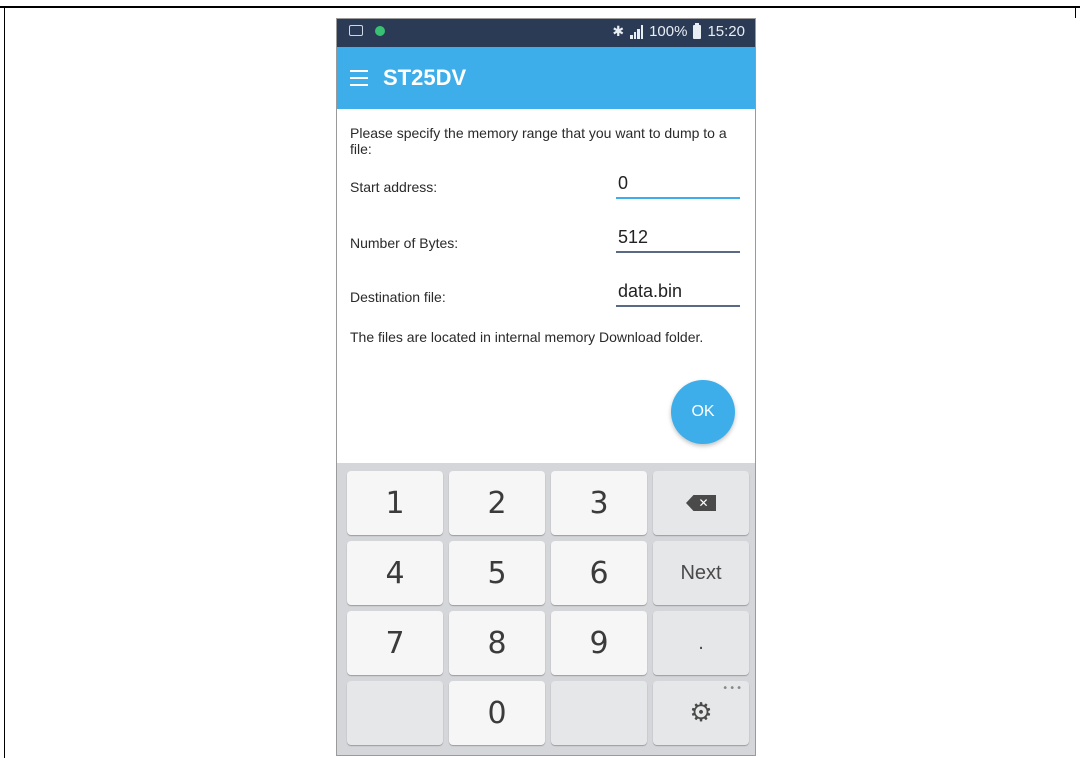 The height and width of the screenshot is (758, 1080). What do you see at coordinates (726, 31) in the screenshot?
I see `clock: 15:20` at bounding box center [726, 31].